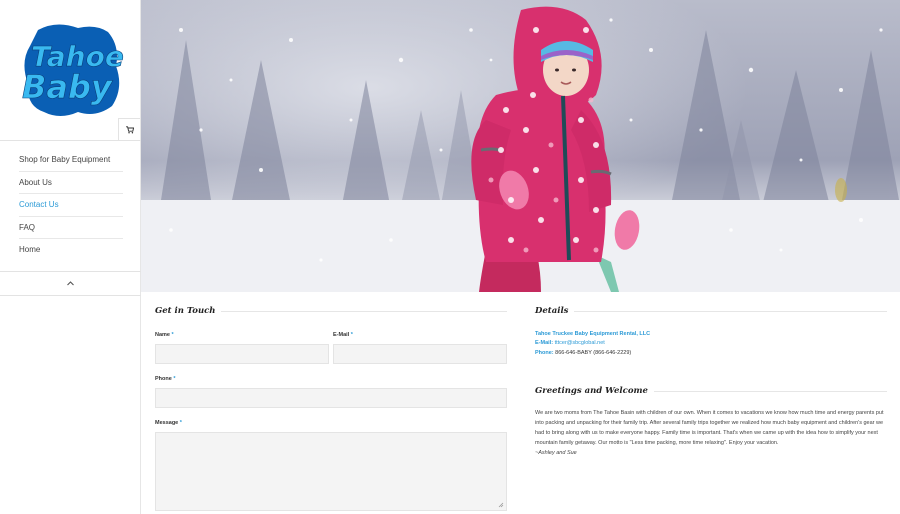  I want to click on nav-item-faq: FAQ, so click(71, 228).